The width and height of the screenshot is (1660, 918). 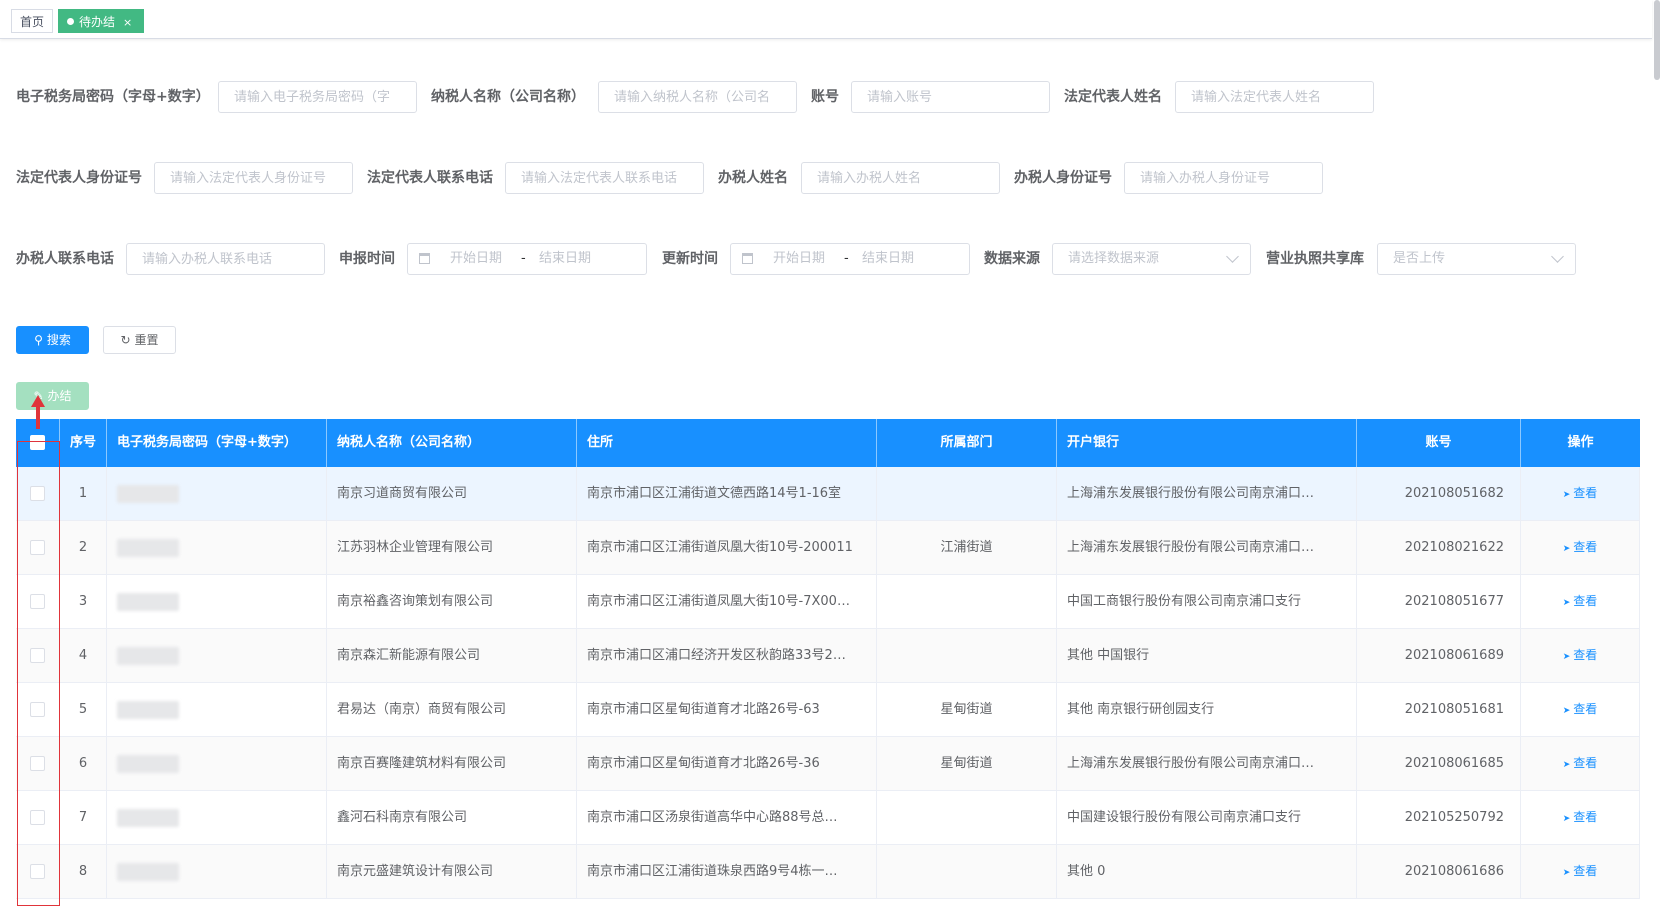 What do you see at coordinates (32, 21) in the screenshot?
I see `tab-home: 首页` at bounding box center [32, 21].